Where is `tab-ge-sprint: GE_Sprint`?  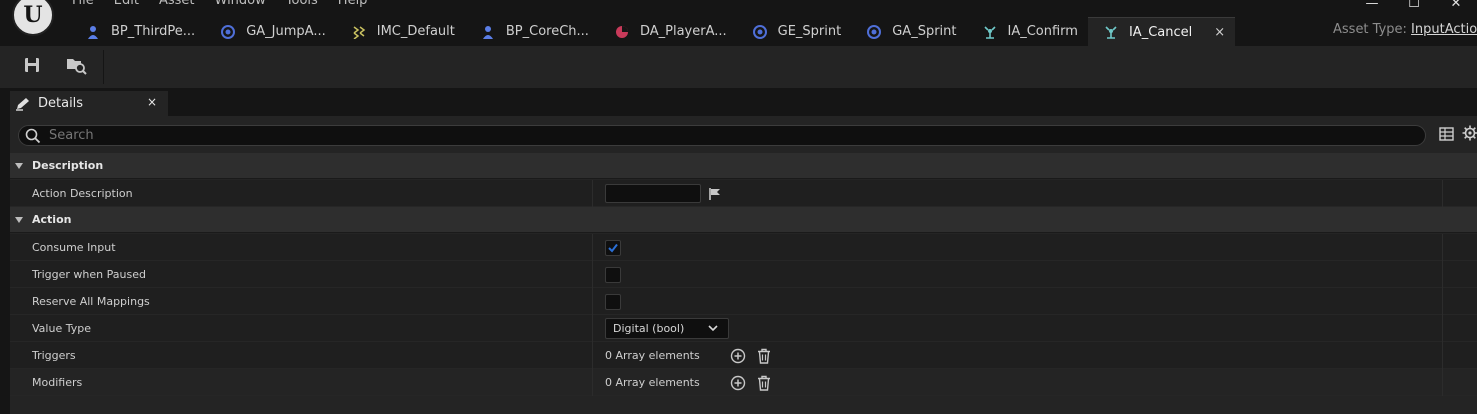
tab-ge-sprint: GE_Sprint is located at coordinates (794, 31).